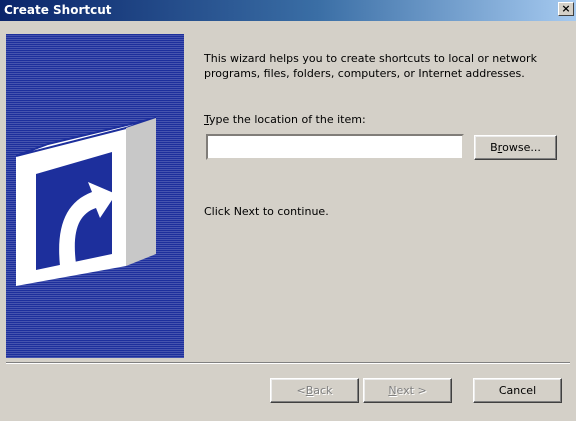 This screenshot has width=576, height=421. Describe the element at coordinates (287, 119) in the screenshot. I see `location-label-text: ype the location of the item:` at that location.